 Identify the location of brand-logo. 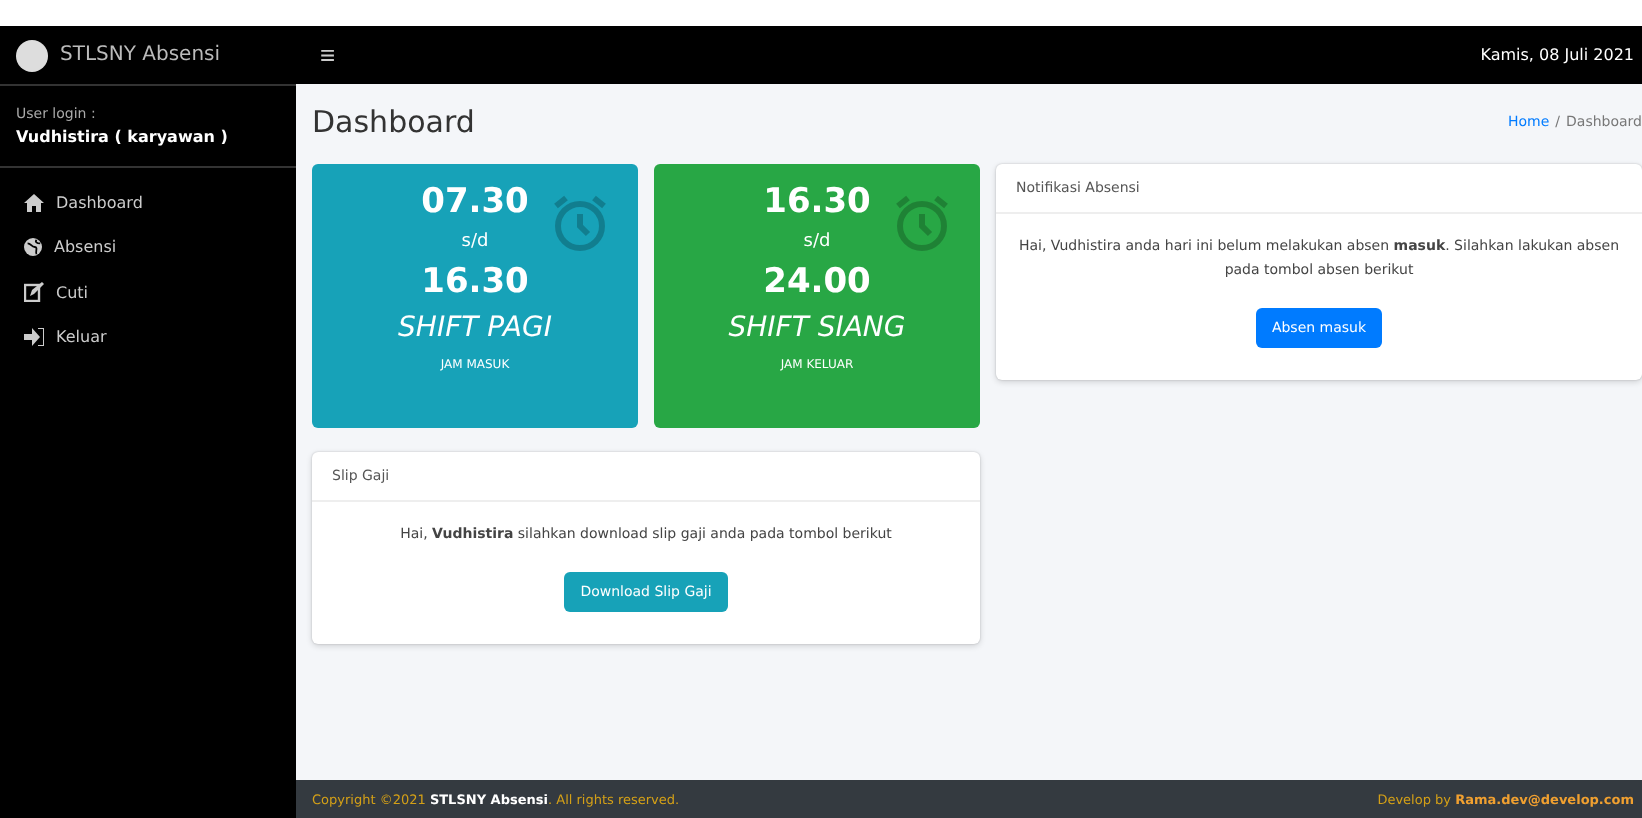
(32, 55).